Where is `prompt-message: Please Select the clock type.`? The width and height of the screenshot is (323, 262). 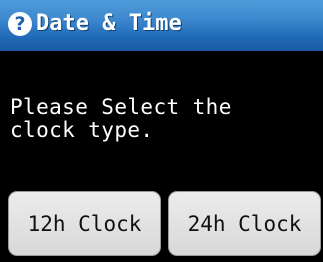 prompt-message: Please Select the clock type. is located at coordinates (121, 118).